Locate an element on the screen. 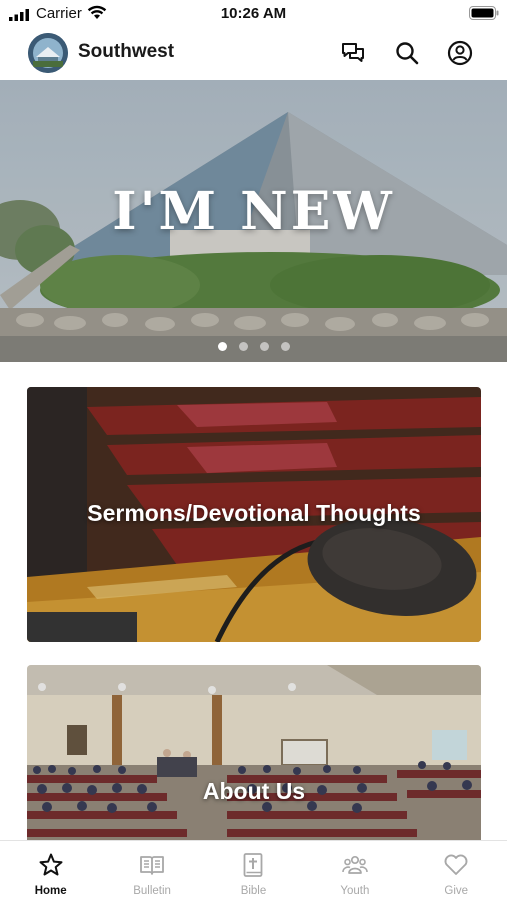  account-button is located at coordinates (460, 53).